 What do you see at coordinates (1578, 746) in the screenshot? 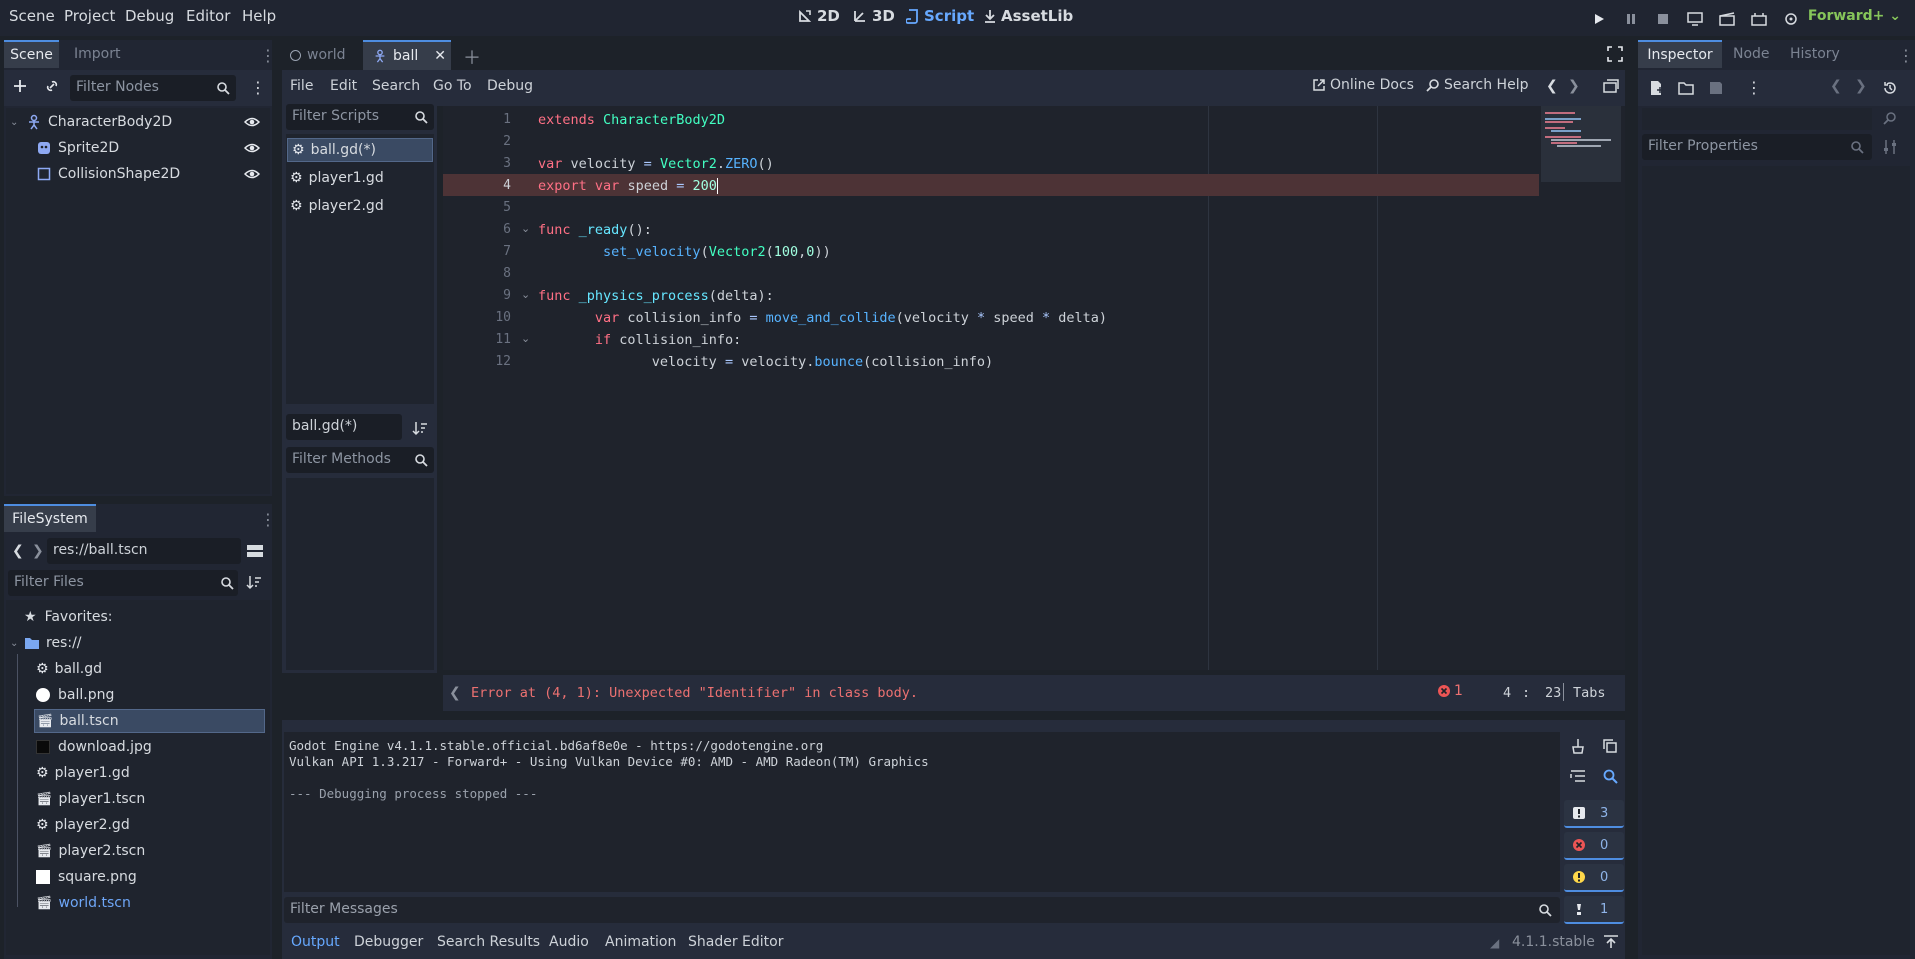
I see `clear-output-button` at bounding box center [1578, 746].